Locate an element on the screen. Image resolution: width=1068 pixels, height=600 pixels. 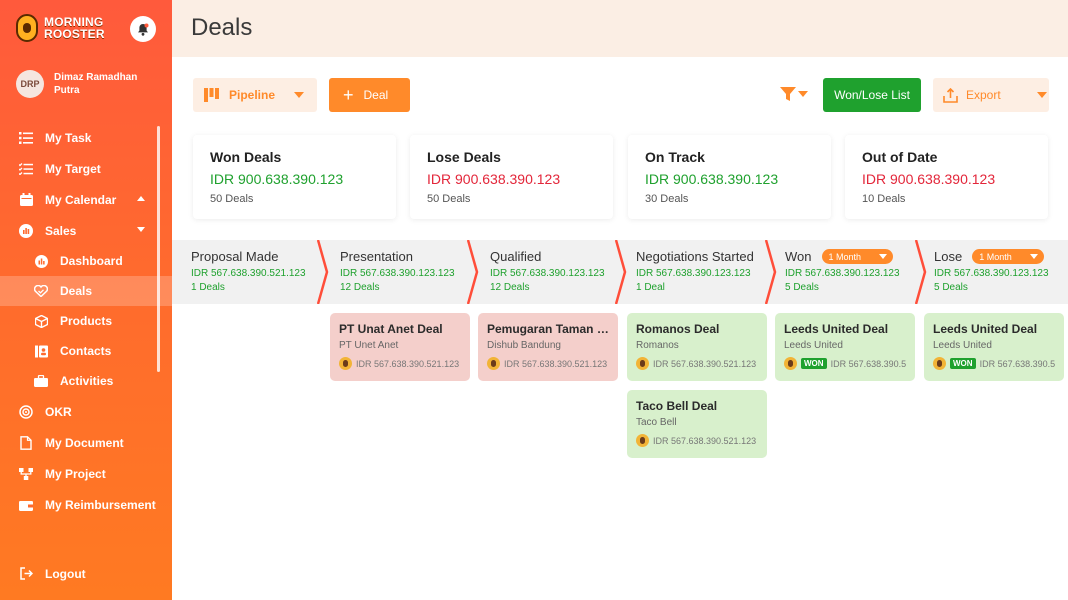
pipeline-view-dropdown: Pipeline is located at coordinates (255, 95).